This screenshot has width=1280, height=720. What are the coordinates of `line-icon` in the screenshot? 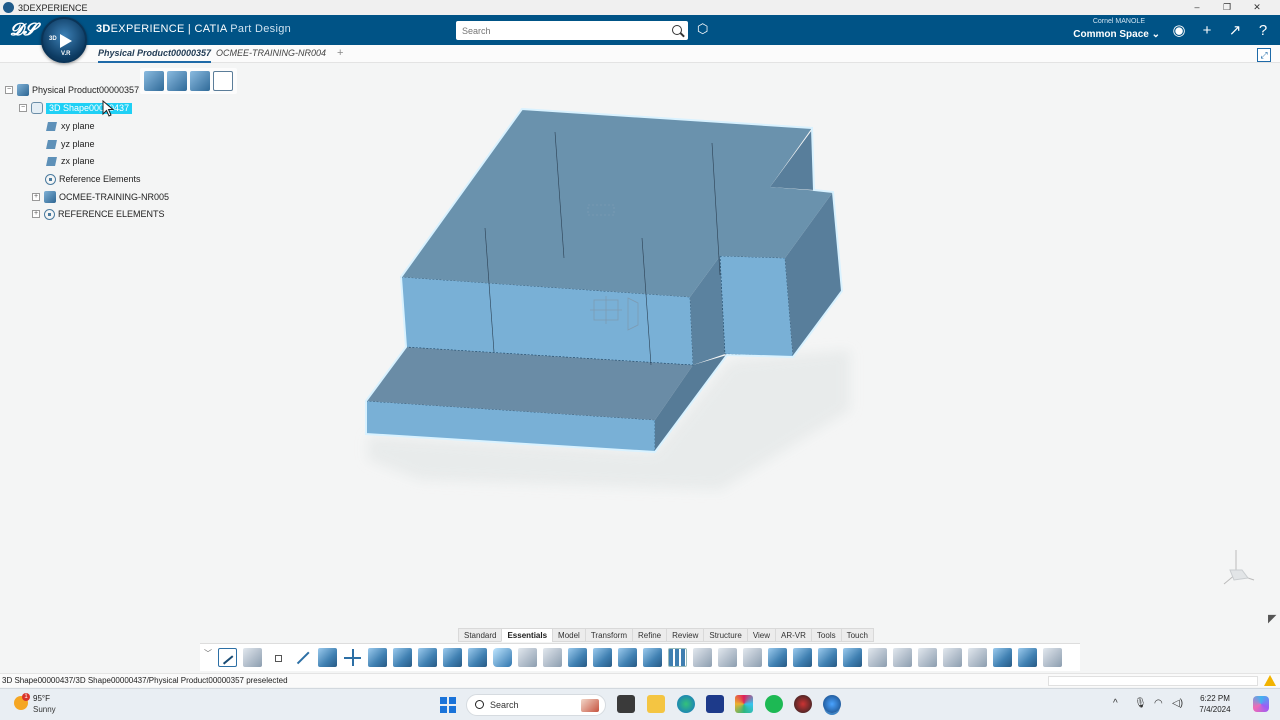 It's located at (302, 657).